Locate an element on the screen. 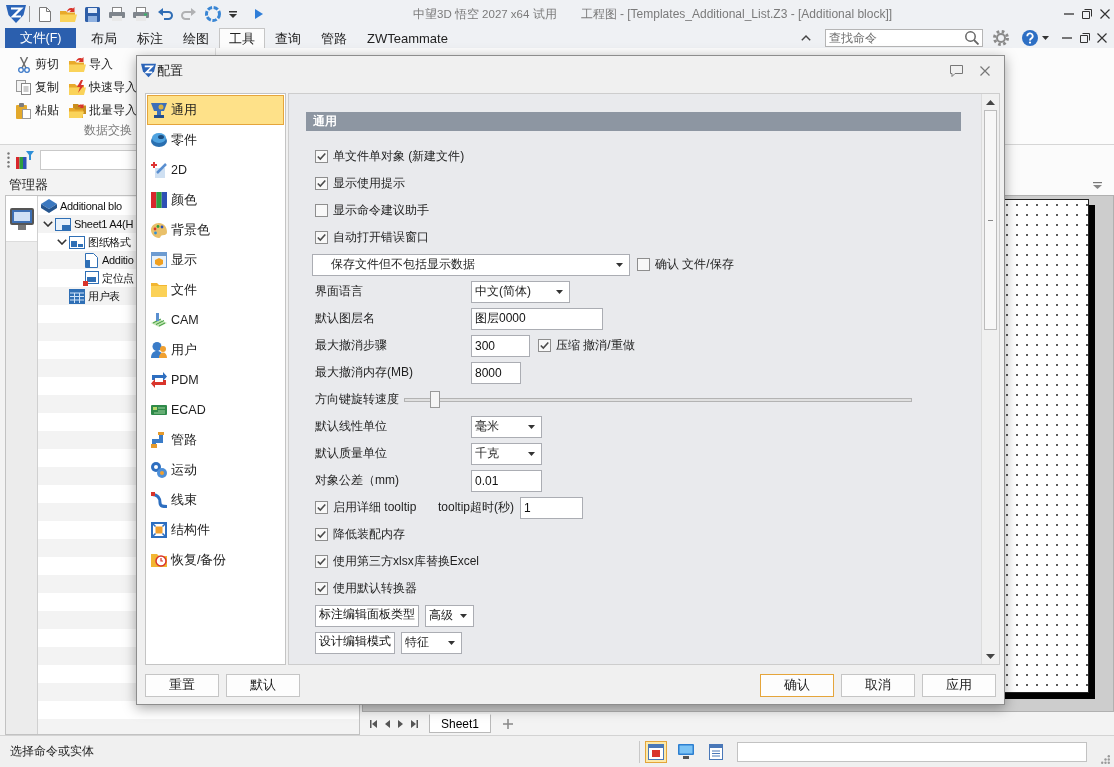  category-item: CAM is located at coordinates (215, 320).